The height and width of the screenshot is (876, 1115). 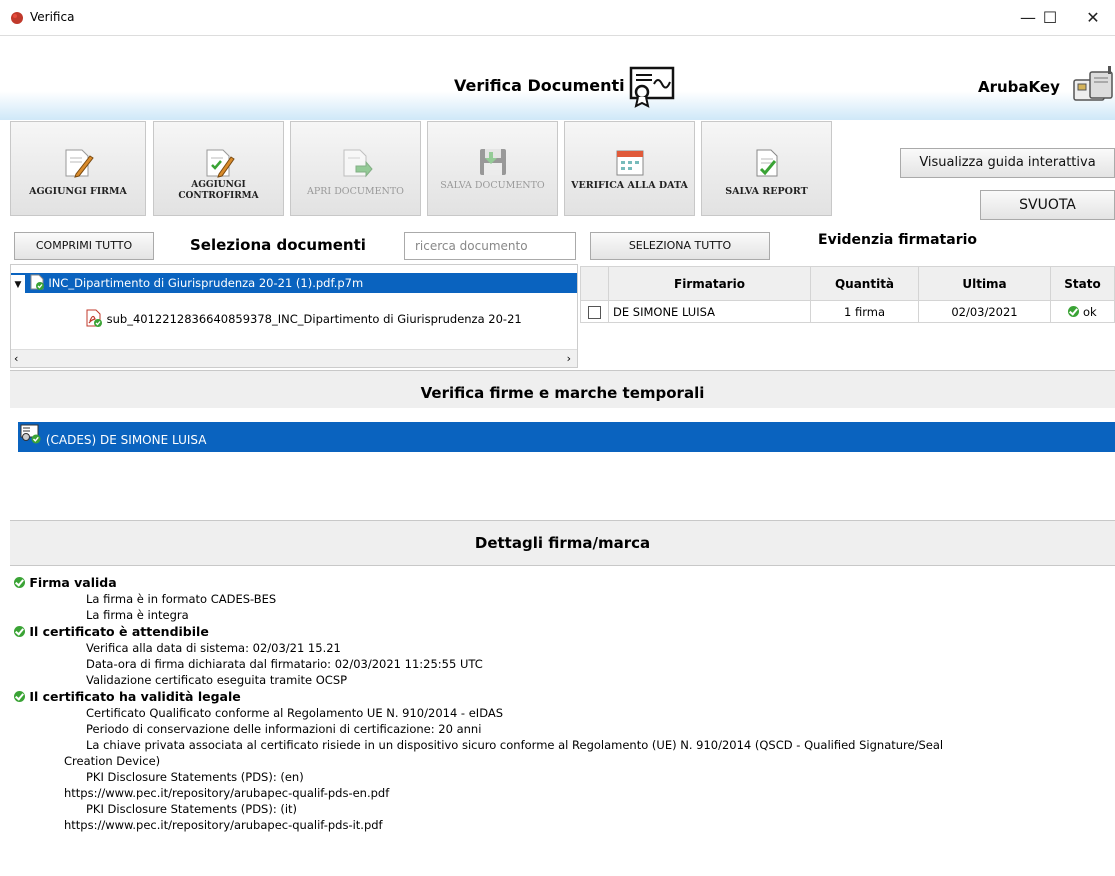 I want to click on signed-file-icon, so click(x=37, y=282).